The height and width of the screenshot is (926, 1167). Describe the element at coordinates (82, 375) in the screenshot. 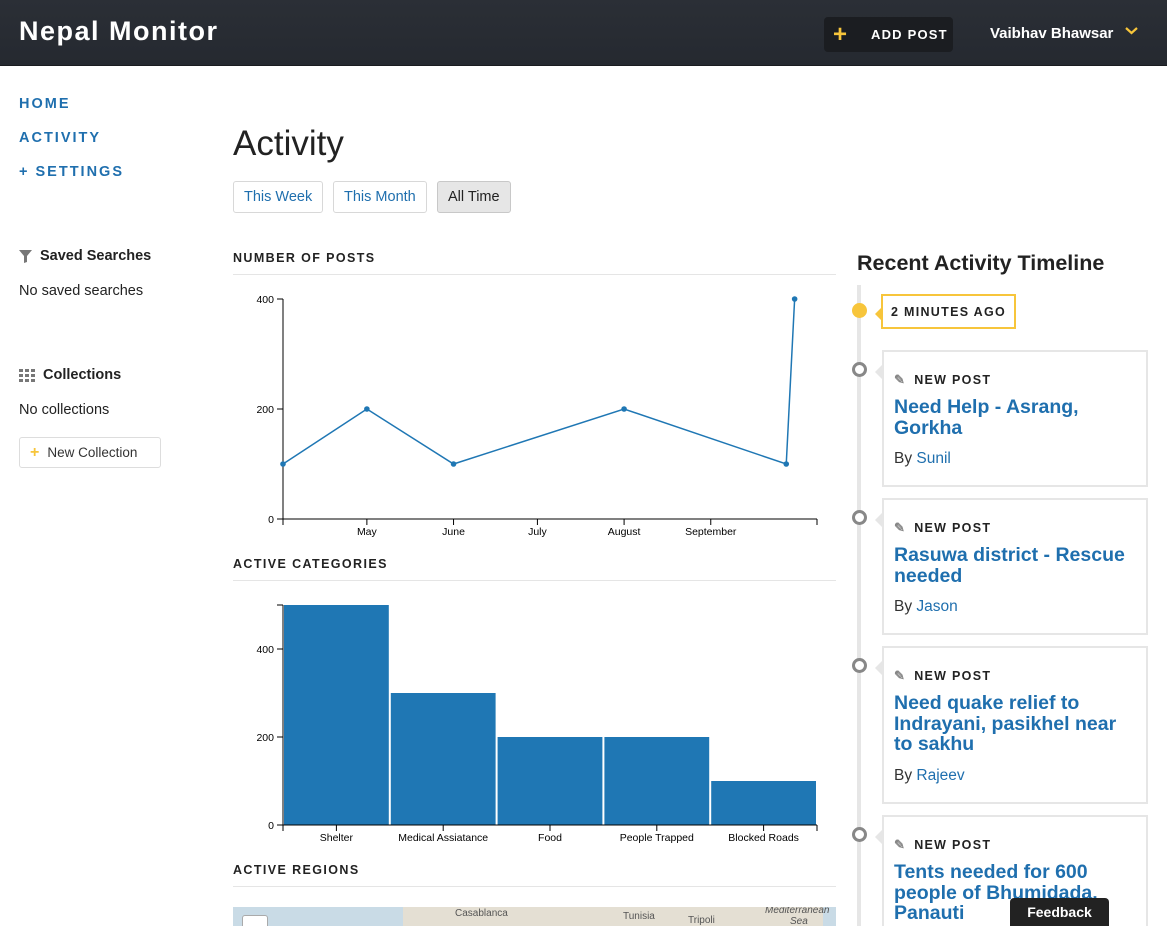

I see `collections-title: Collections` at that location.